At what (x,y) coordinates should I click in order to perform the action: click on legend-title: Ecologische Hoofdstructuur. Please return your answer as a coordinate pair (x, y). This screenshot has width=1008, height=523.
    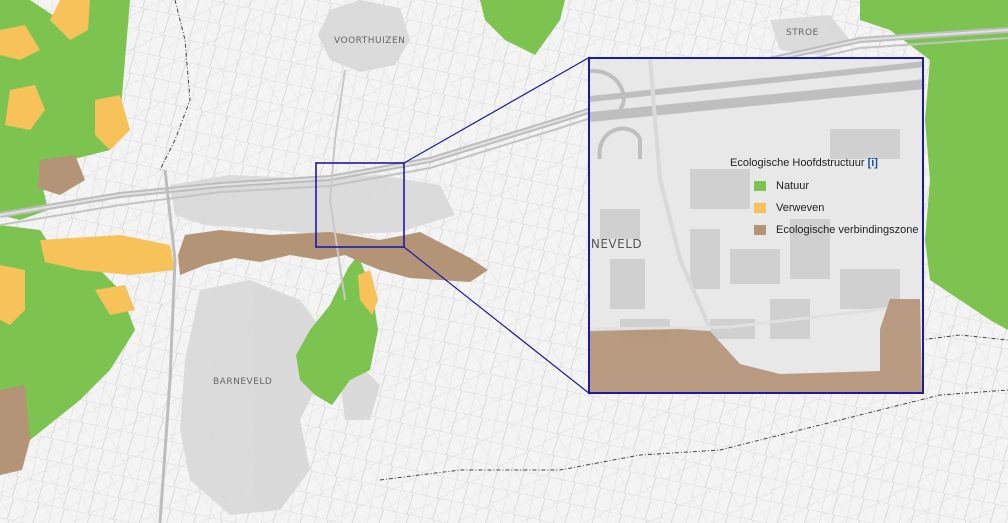
    Looking at the image, I should click on (797, 163).